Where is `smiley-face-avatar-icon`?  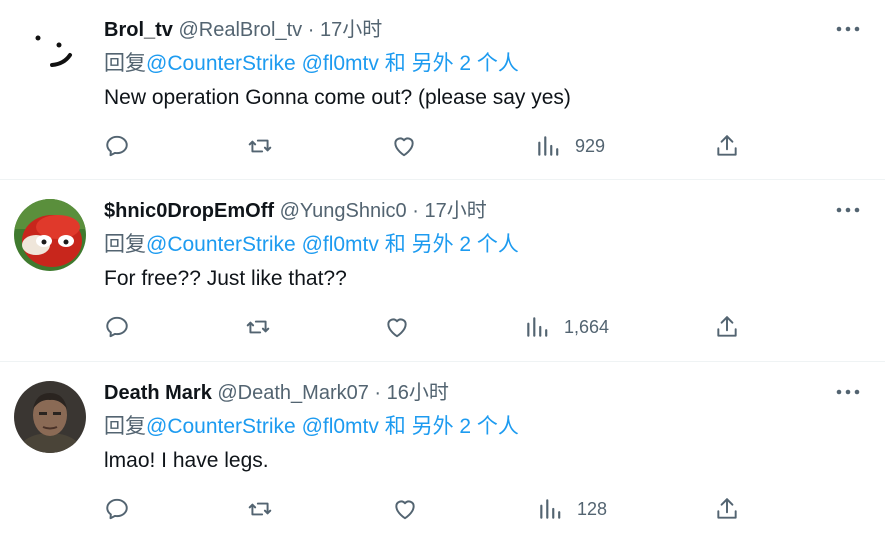
smiley-face-avatar-icon is located at coordinates (50, 54).